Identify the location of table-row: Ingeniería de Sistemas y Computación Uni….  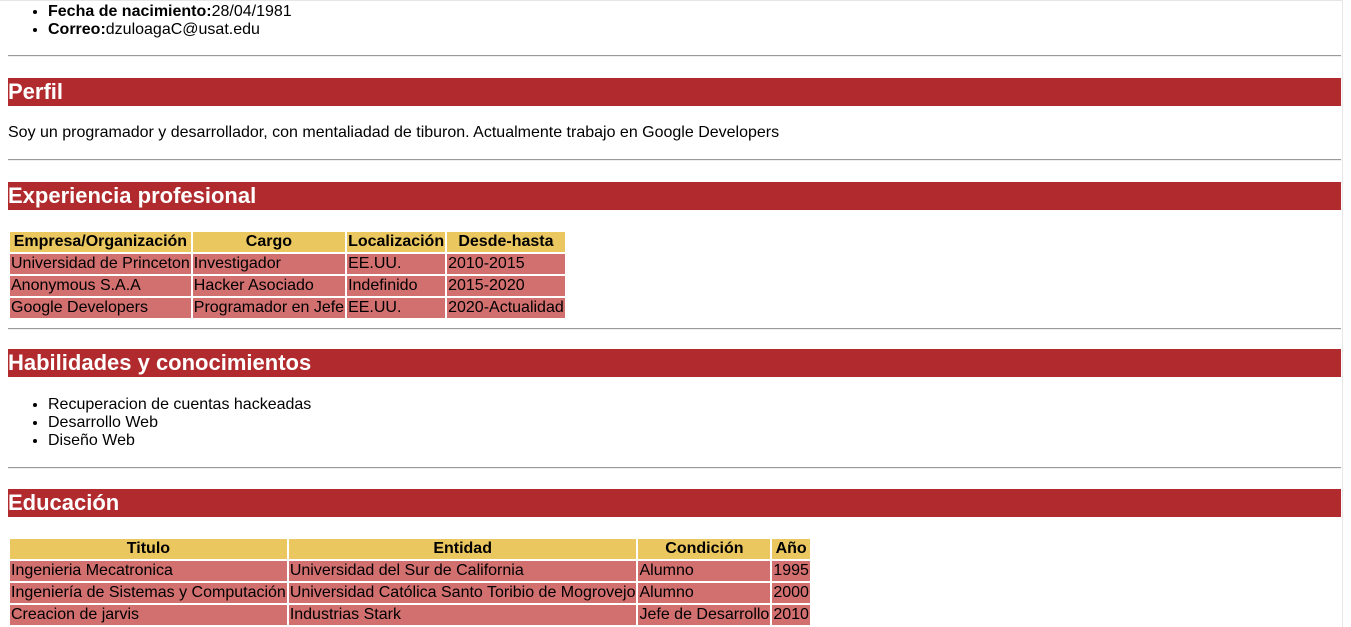
(410, 593).